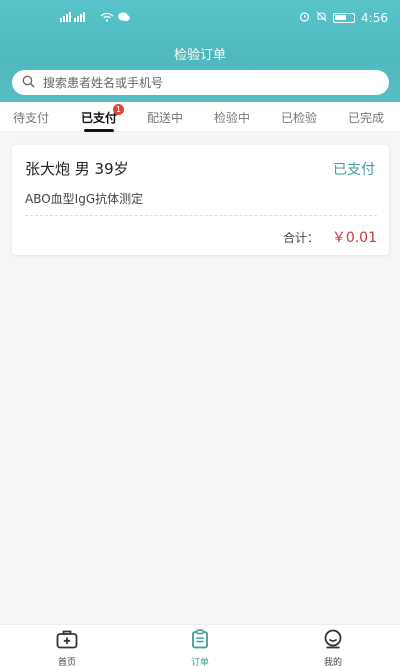  I want to click on order-status: 已支付, so click(354, 170).